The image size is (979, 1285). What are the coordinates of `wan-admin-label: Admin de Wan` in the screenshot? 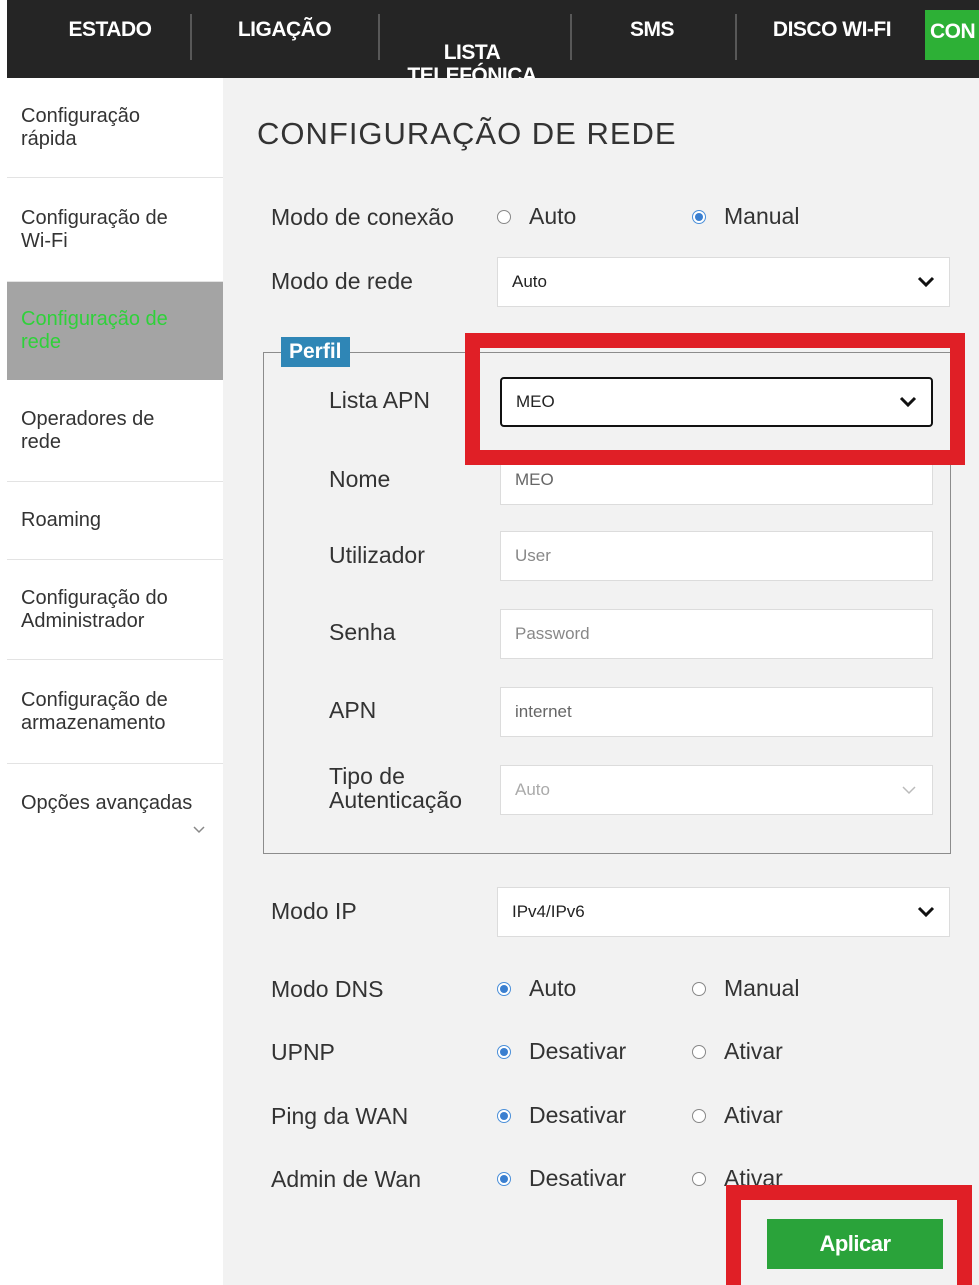 It's located at (346, 1179).